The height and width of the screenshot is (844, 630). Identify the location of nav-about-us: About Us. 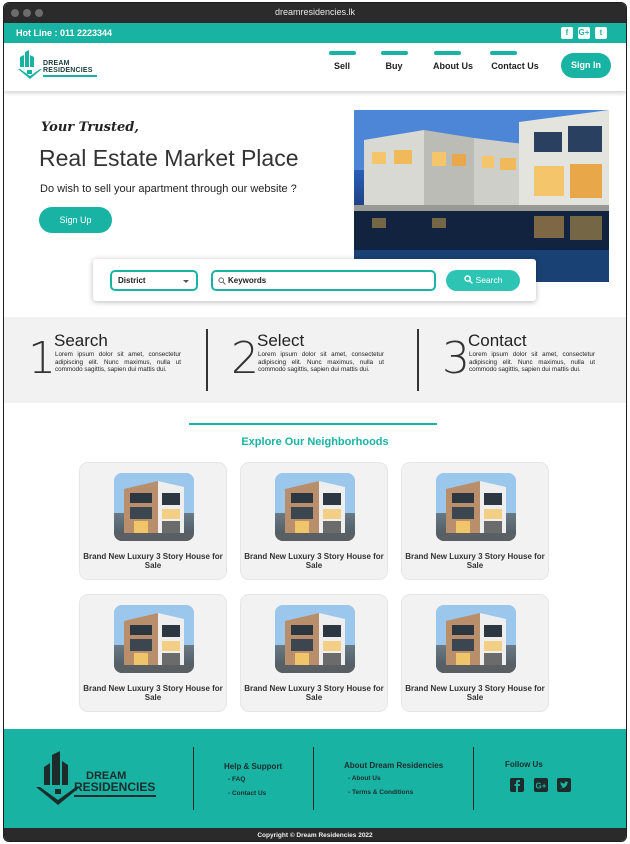
(453, 61).